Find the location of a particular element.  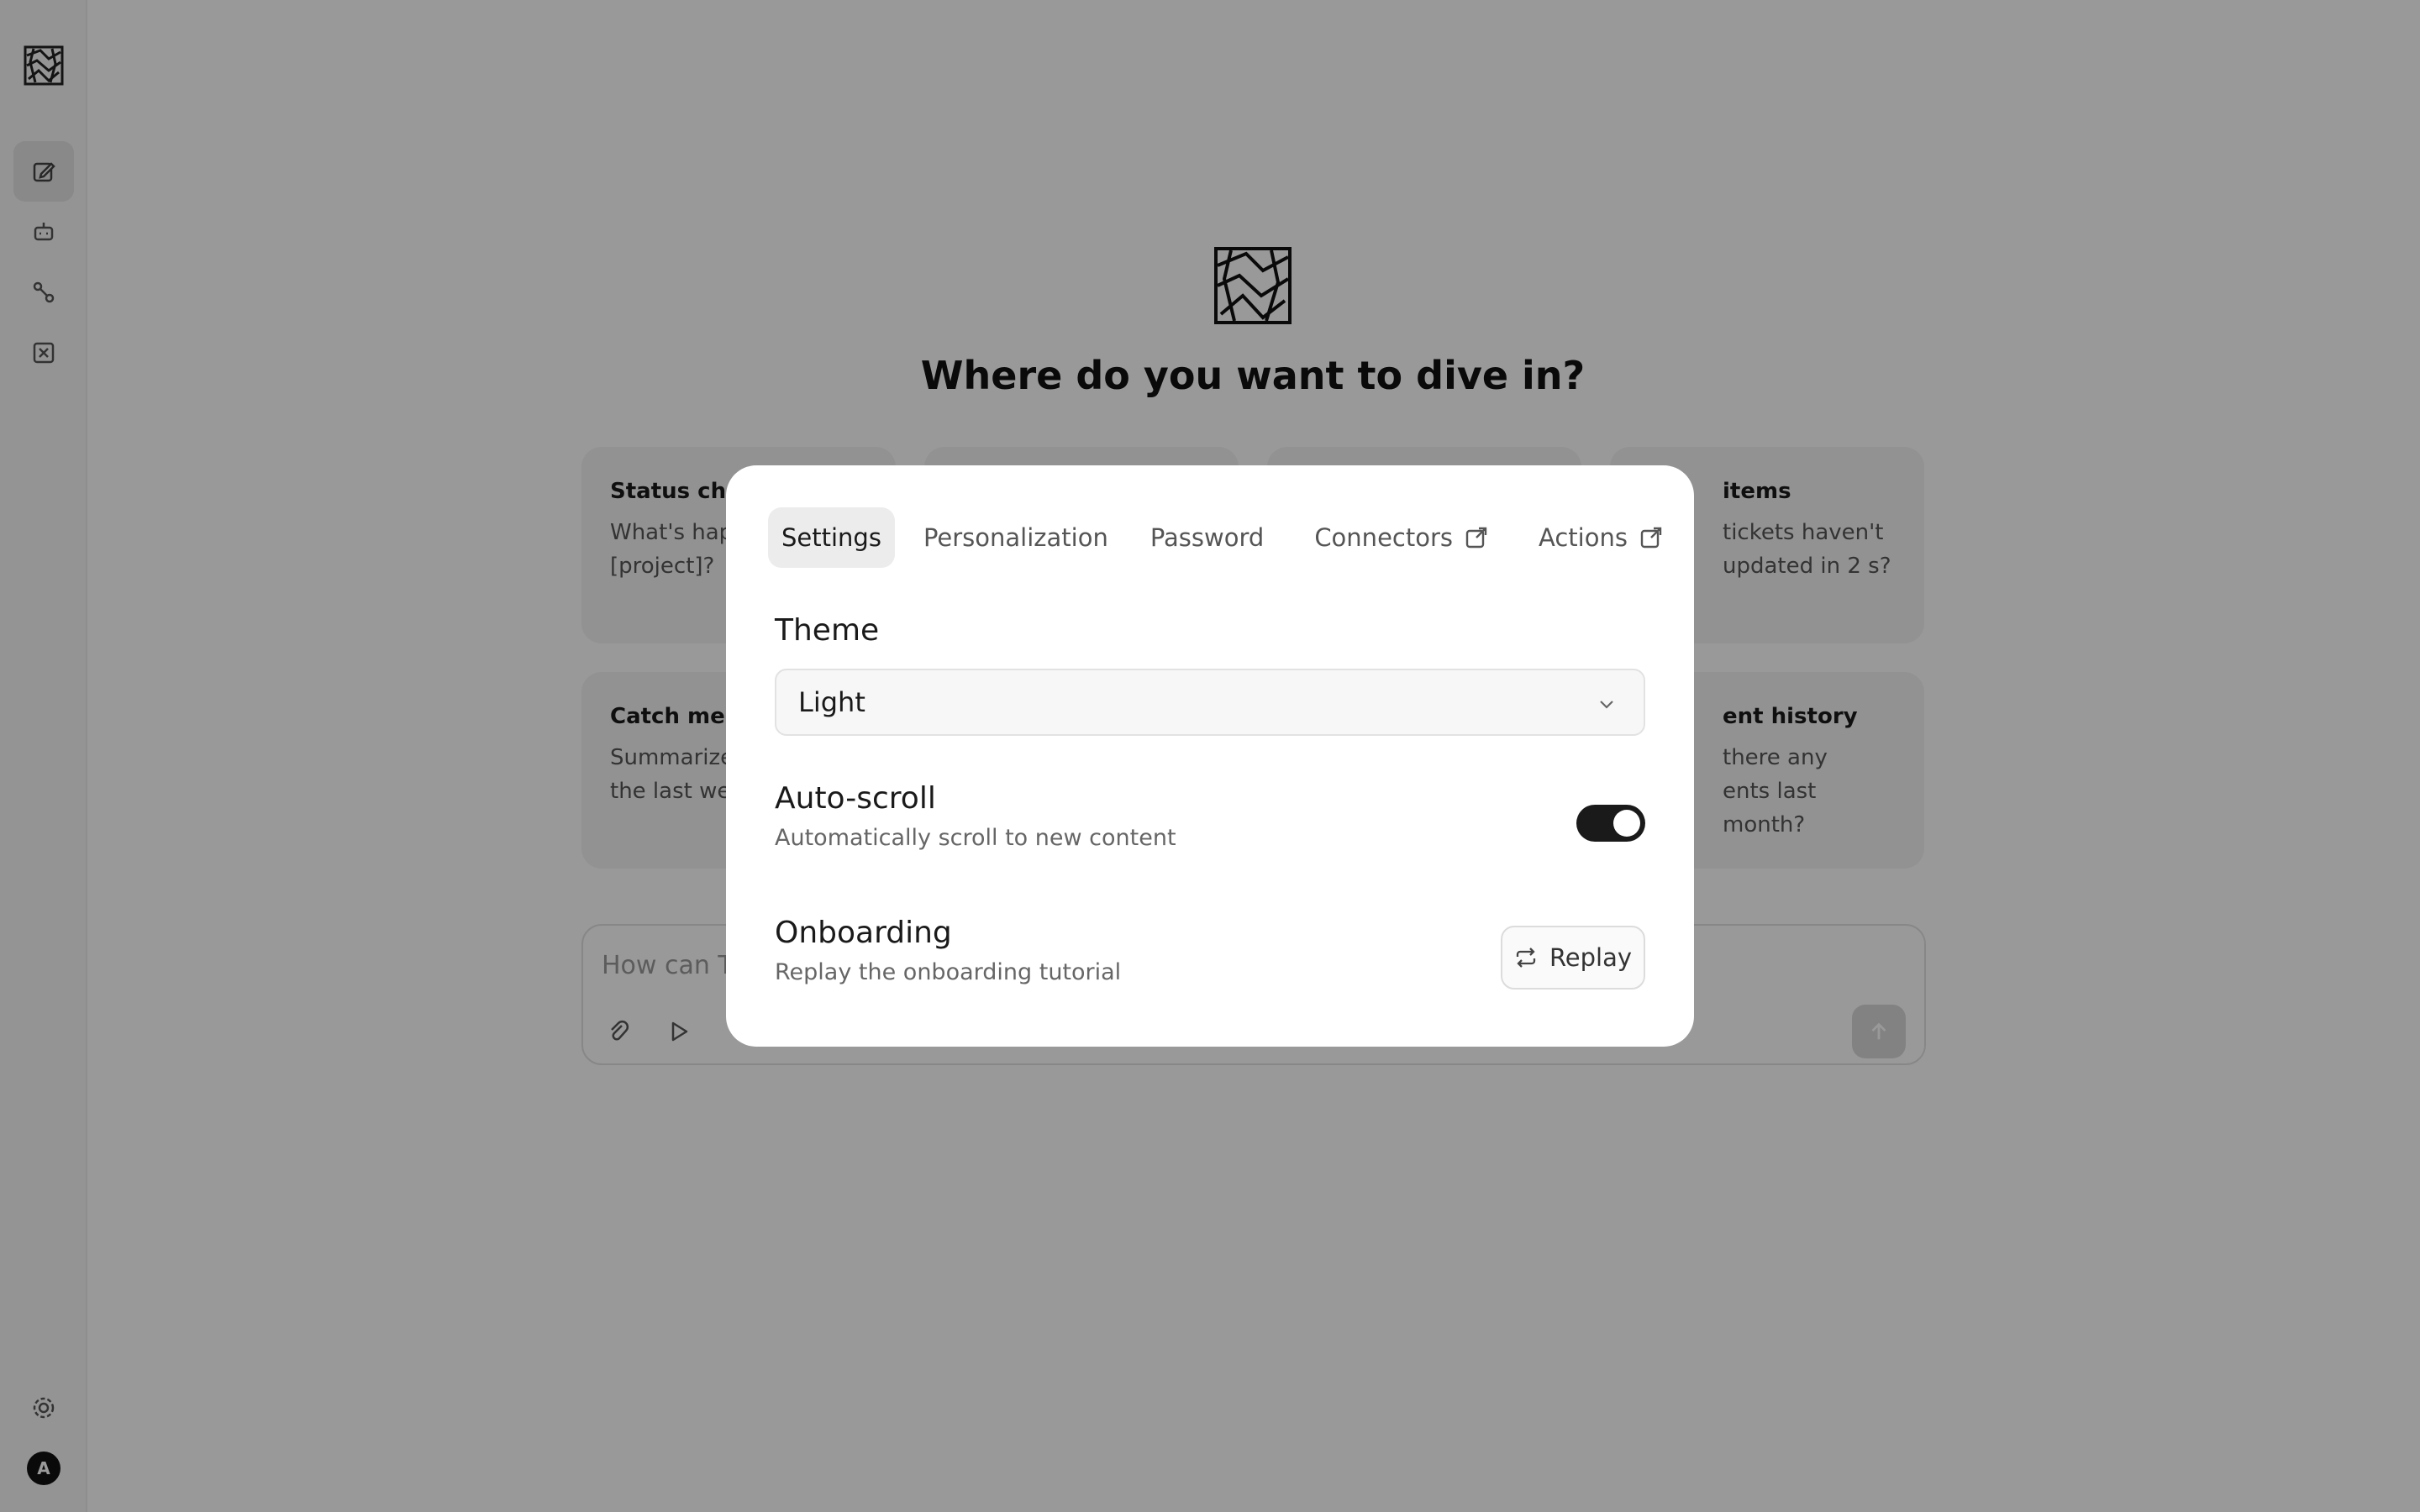

tab-password: Password is located at coordinates (1207, 537).